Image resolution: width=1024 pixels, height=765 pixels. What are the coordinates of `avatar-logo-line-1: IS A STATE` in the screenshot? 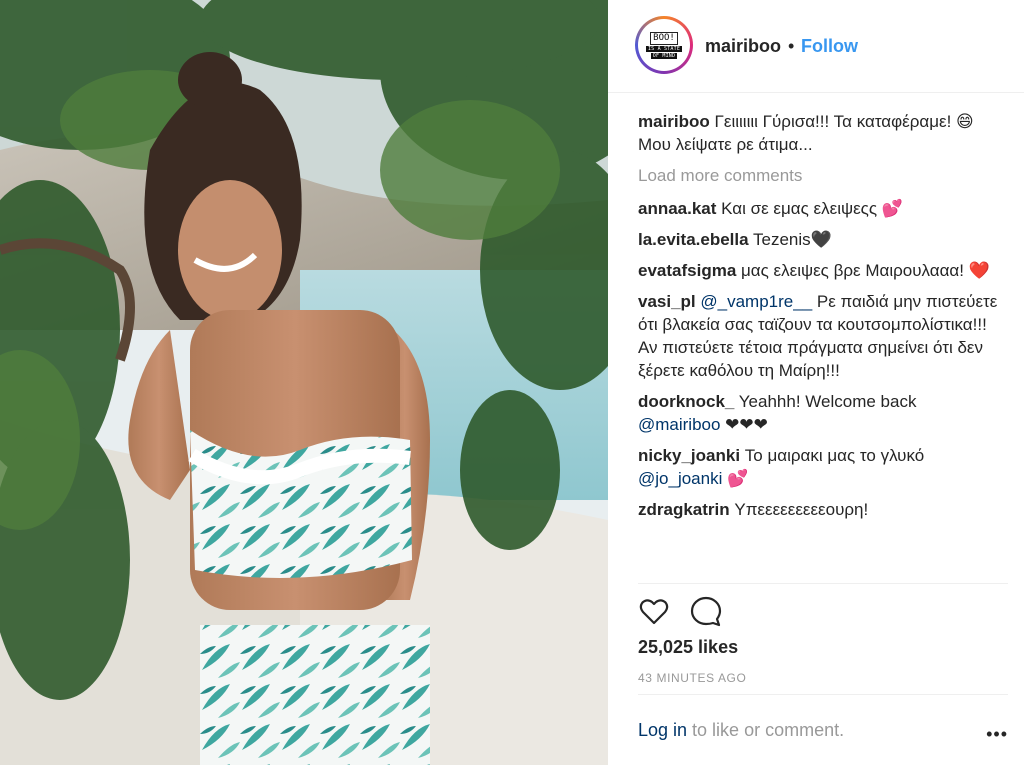 It's located at (664, 48).